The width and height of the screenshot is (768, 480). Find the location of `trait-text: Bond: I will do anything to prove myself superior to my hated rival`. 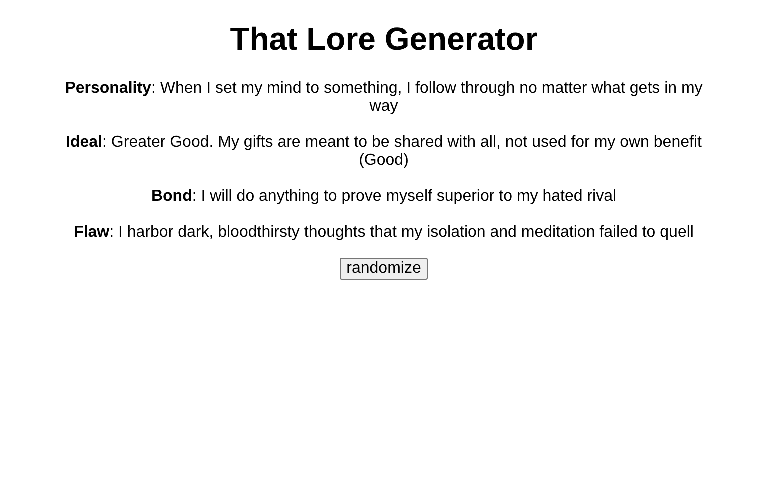

trait-text: Bond: I will do anything to prove myself superior to my hated rival is located at coordinates (384, 197).